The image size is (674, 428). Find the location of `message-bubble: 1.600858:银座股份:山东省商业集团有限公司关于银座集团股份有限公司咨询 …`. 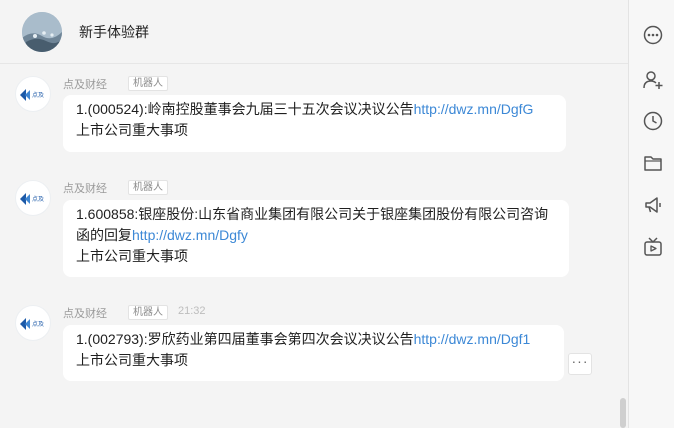

message-bubble: 1.600858:银座股份:山东省商业集团有限公司关于银座集团股份有限公司咨询 … is located at coordinates (316, 238).